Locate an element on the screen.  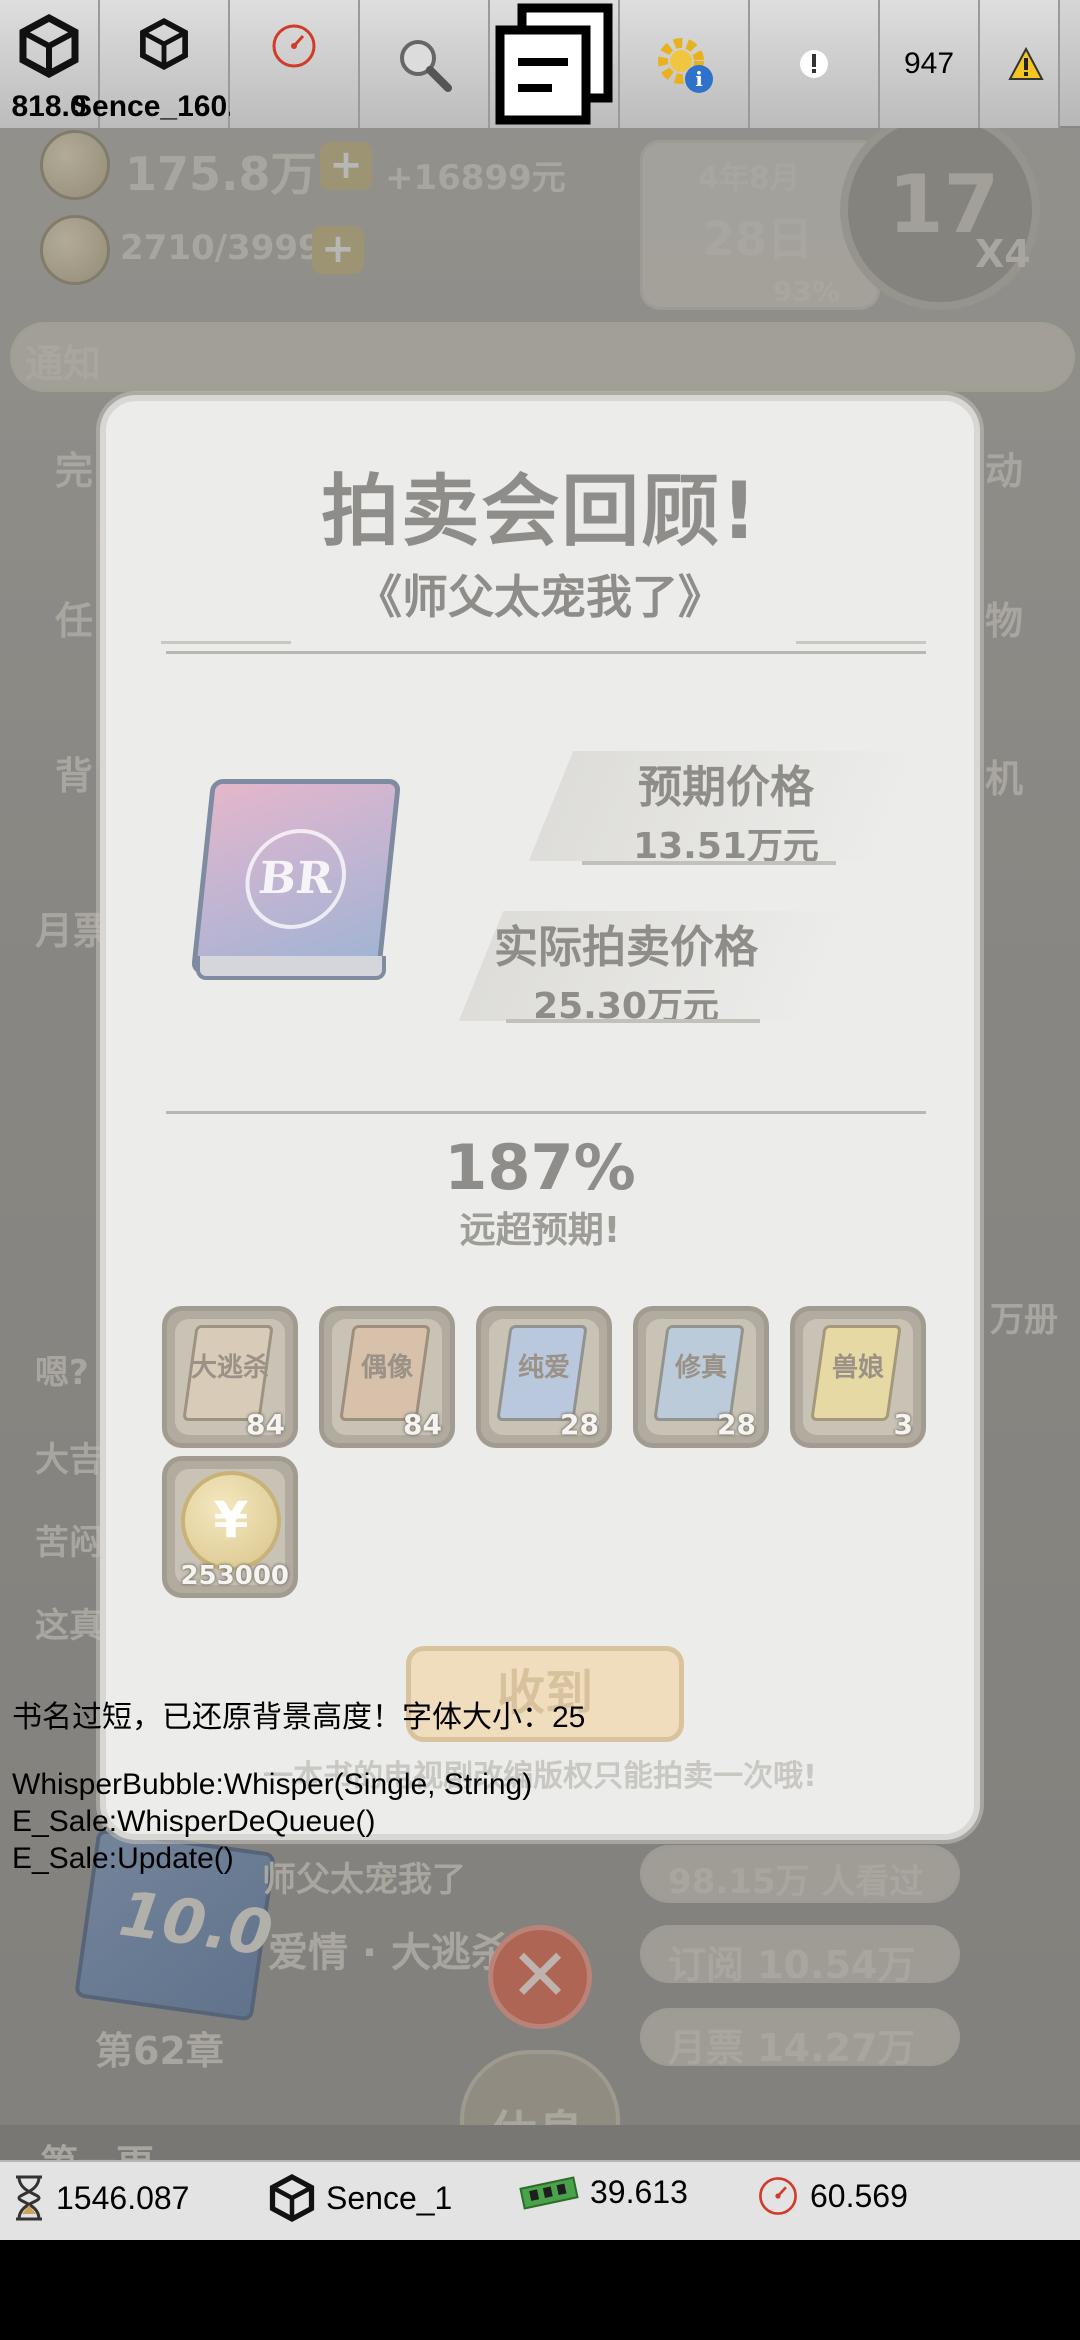
log-count: 947 is located at coordinates (929, 63).